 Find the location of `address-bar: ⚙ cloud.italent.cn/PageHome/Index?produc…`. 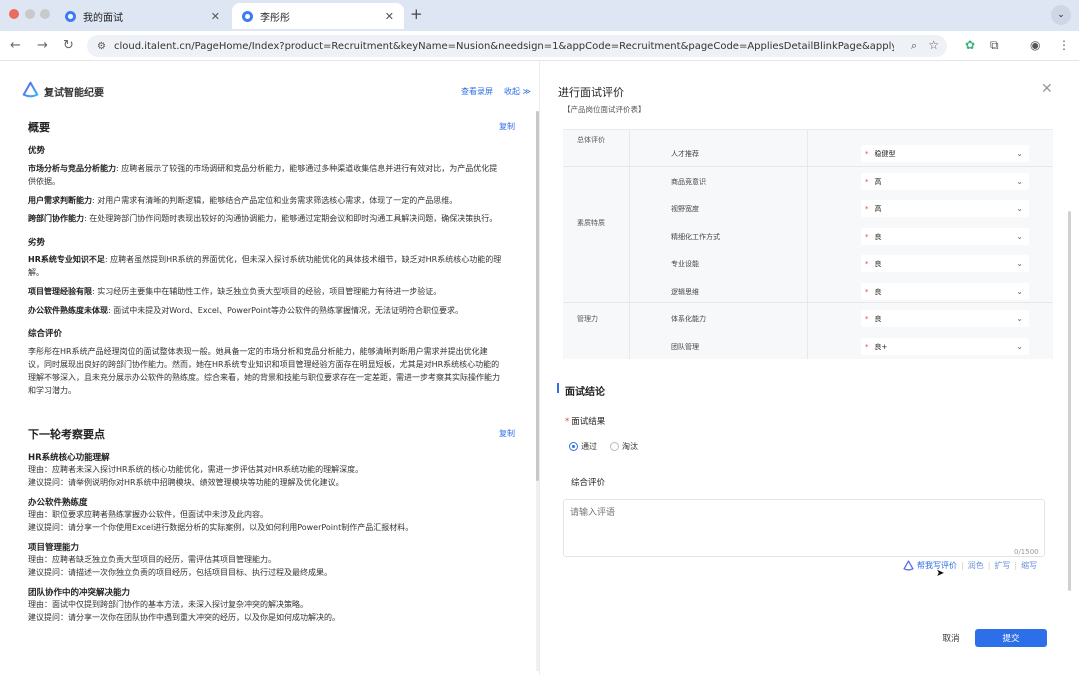

address-bar: ⚙ cloud.italent.cn/PageHome/Index?produc… is located at coordinates (517, 46).